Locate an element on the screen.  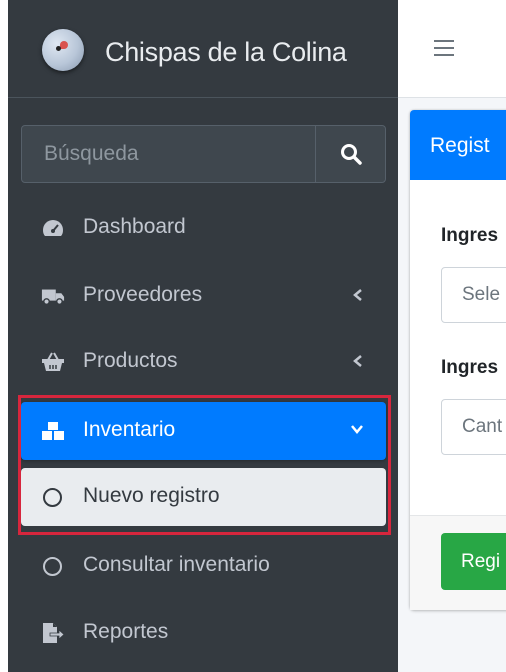
sidebar-item-label: Productos is located at coordinates (130, 360).